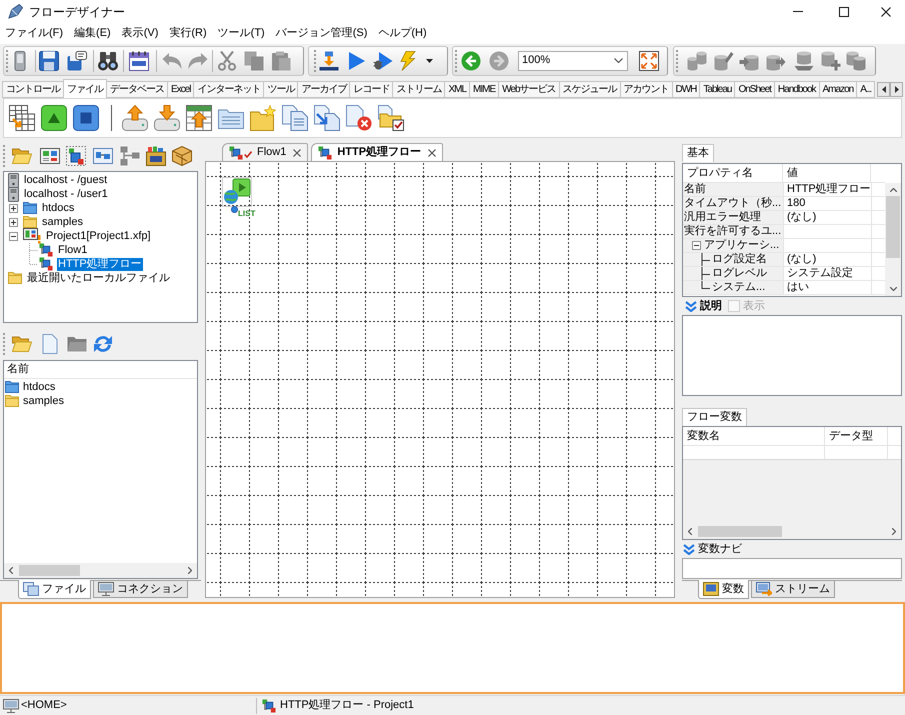 This screenshot has width=905, height=715. I want to click on compile-icon, so click(329, 60).